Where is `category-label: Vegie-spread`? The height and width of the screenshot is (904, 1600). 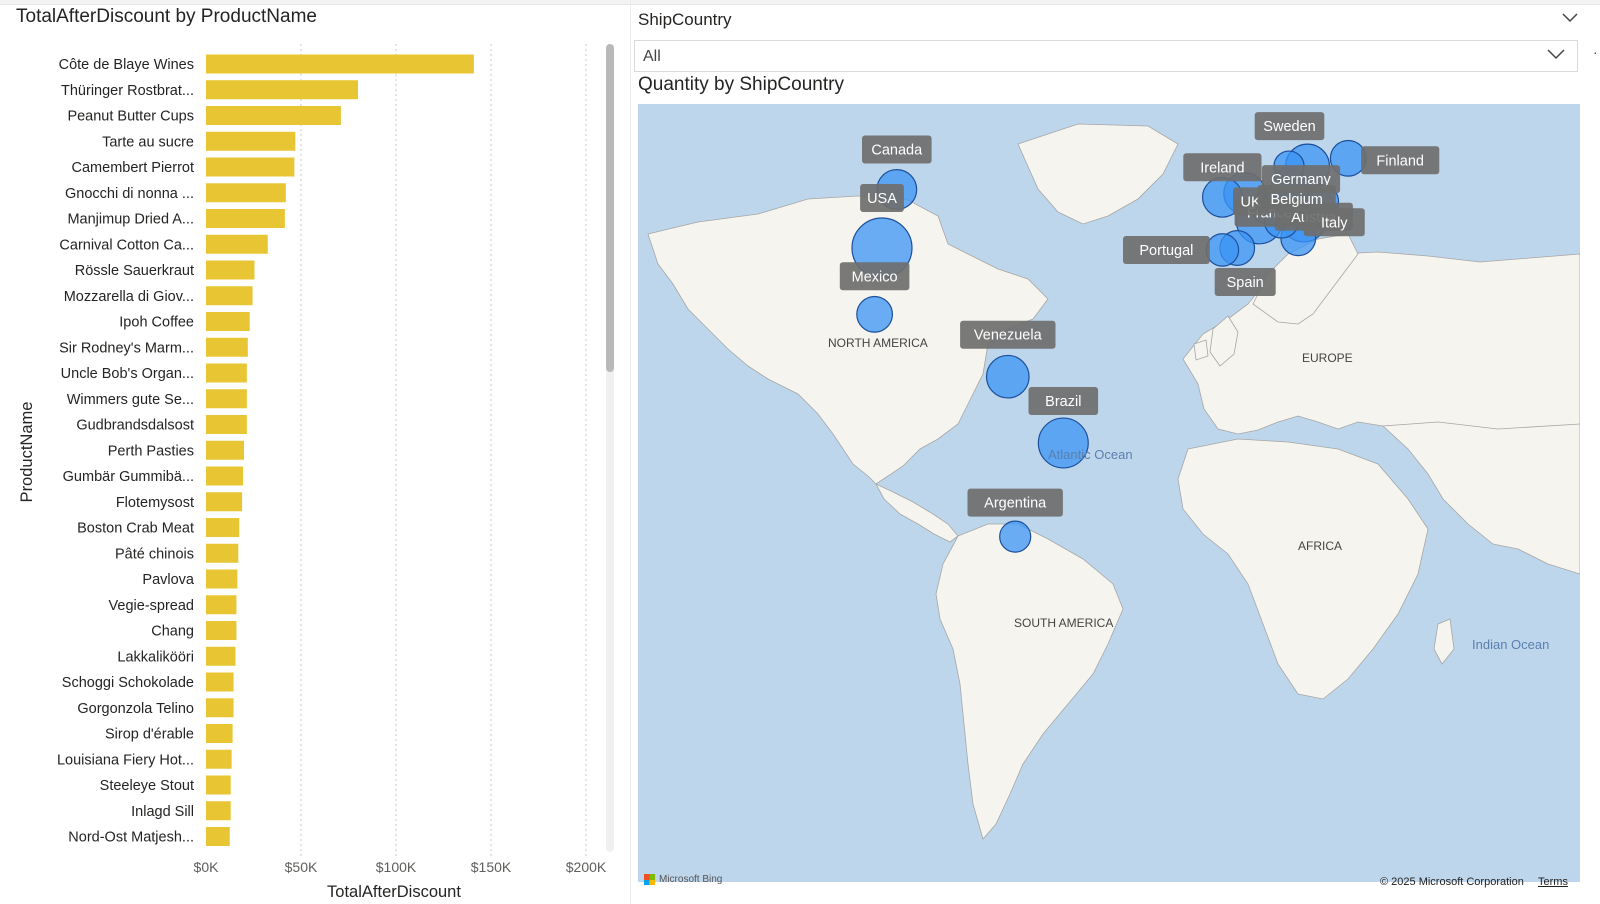
category-label: Vegie-spread is located at coordinates (151, 606).